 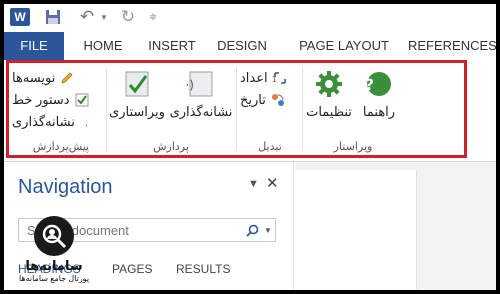 What do you see at coordinates (268, 230) in the screenshot?
I see `search-dropdown-icon: ▼` at bounding box center [268, 230].